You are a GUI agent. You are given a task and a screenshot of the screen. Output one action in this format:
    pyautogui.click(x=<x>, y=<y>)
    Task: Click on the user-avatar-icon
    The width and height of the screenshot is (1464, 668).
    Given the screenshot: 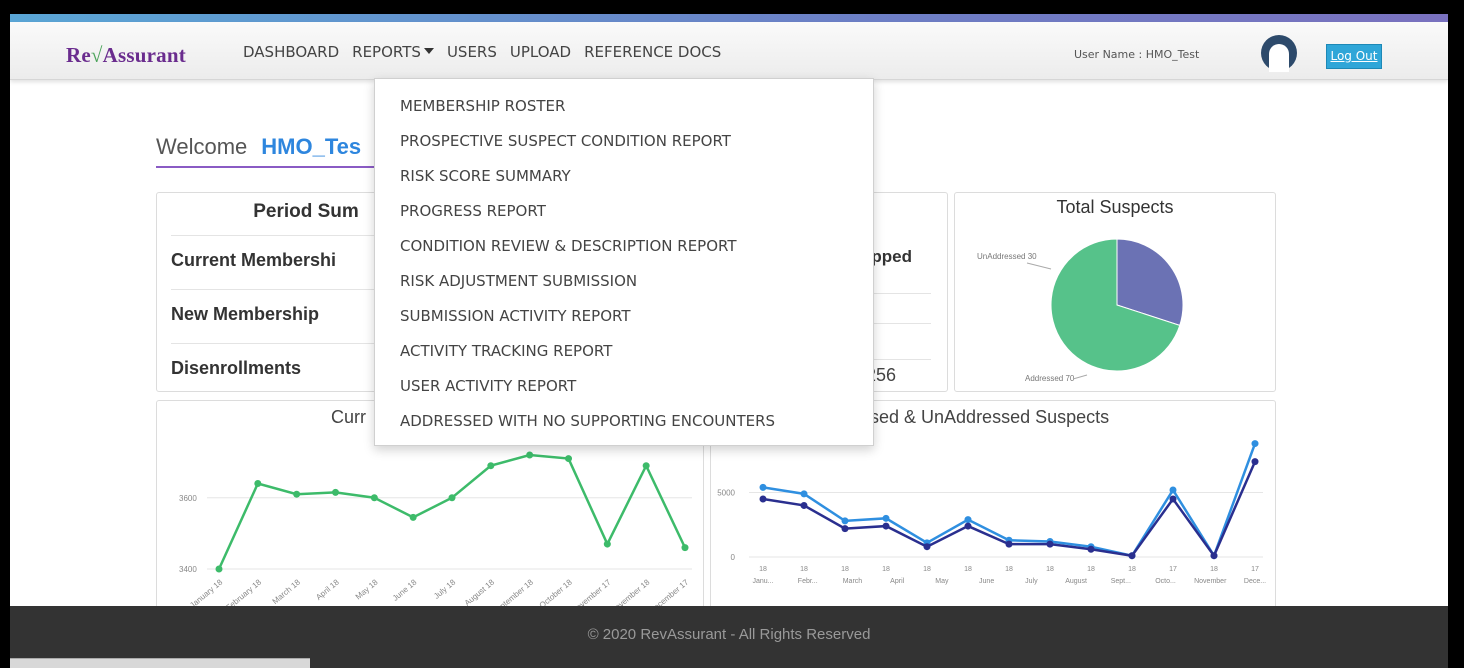 What is the action you would take?
    pyautogui.click(x=1279, y=53)
    